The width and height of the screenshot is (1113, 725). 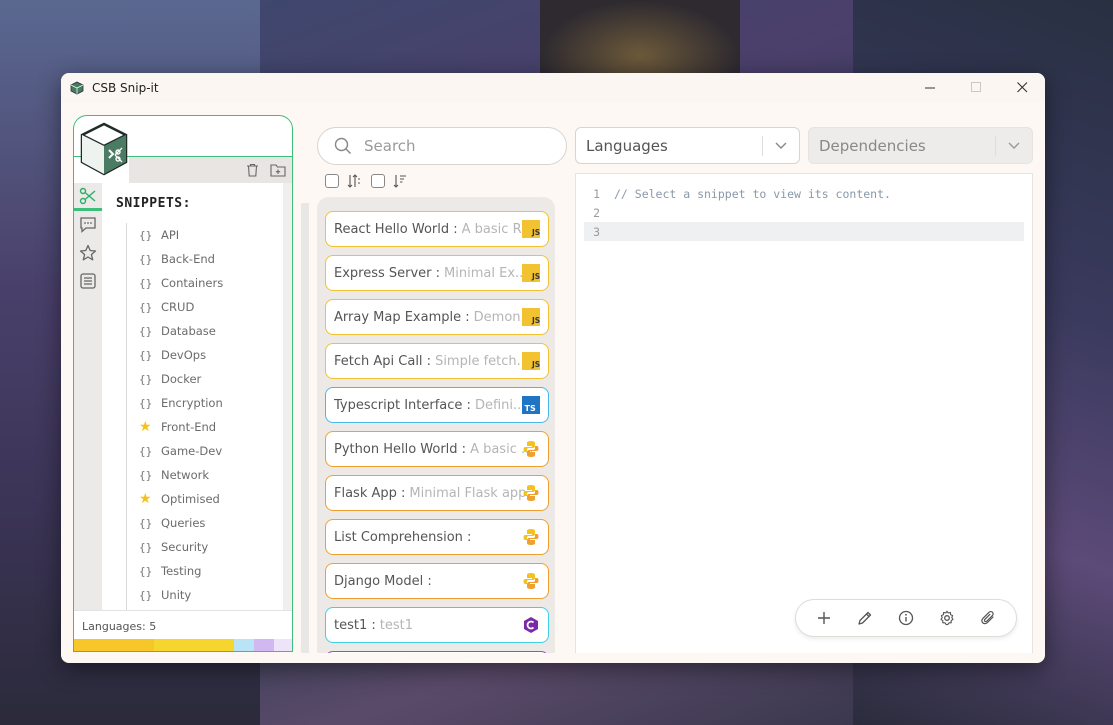 What do you see at coordinates (437, 229) in the screenshot?
I see `snippet-card: React Hello World :A basic R... JS` at bounding box center [437, 229].